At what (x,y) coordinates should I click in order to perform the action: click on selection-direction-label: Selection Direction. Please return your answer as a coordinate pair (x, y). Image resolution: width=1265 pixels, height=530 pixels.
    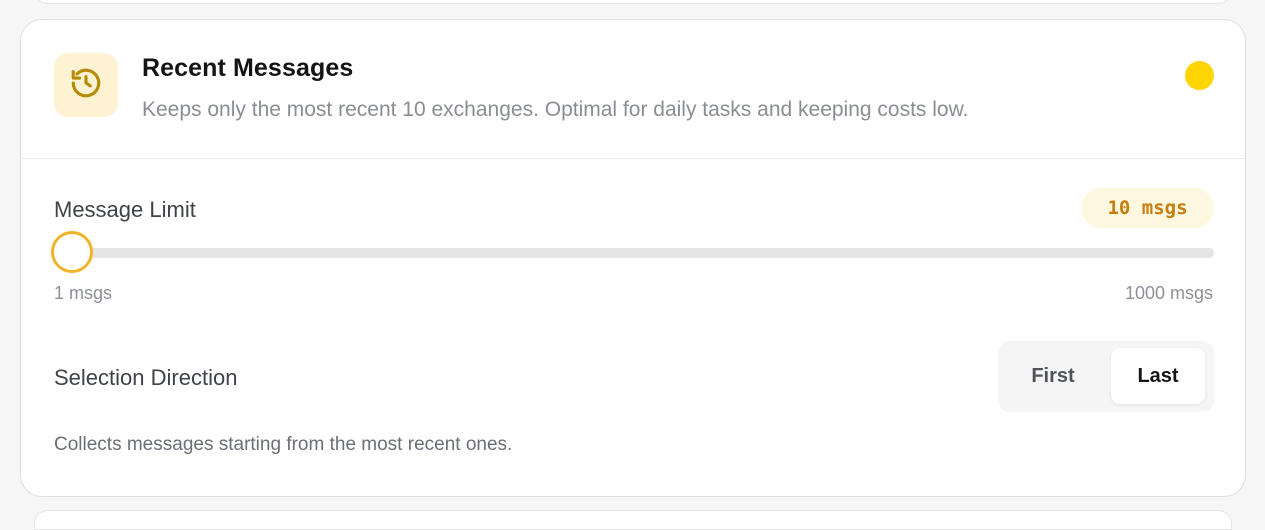
    Looking at the image, I should click on (146, 377).